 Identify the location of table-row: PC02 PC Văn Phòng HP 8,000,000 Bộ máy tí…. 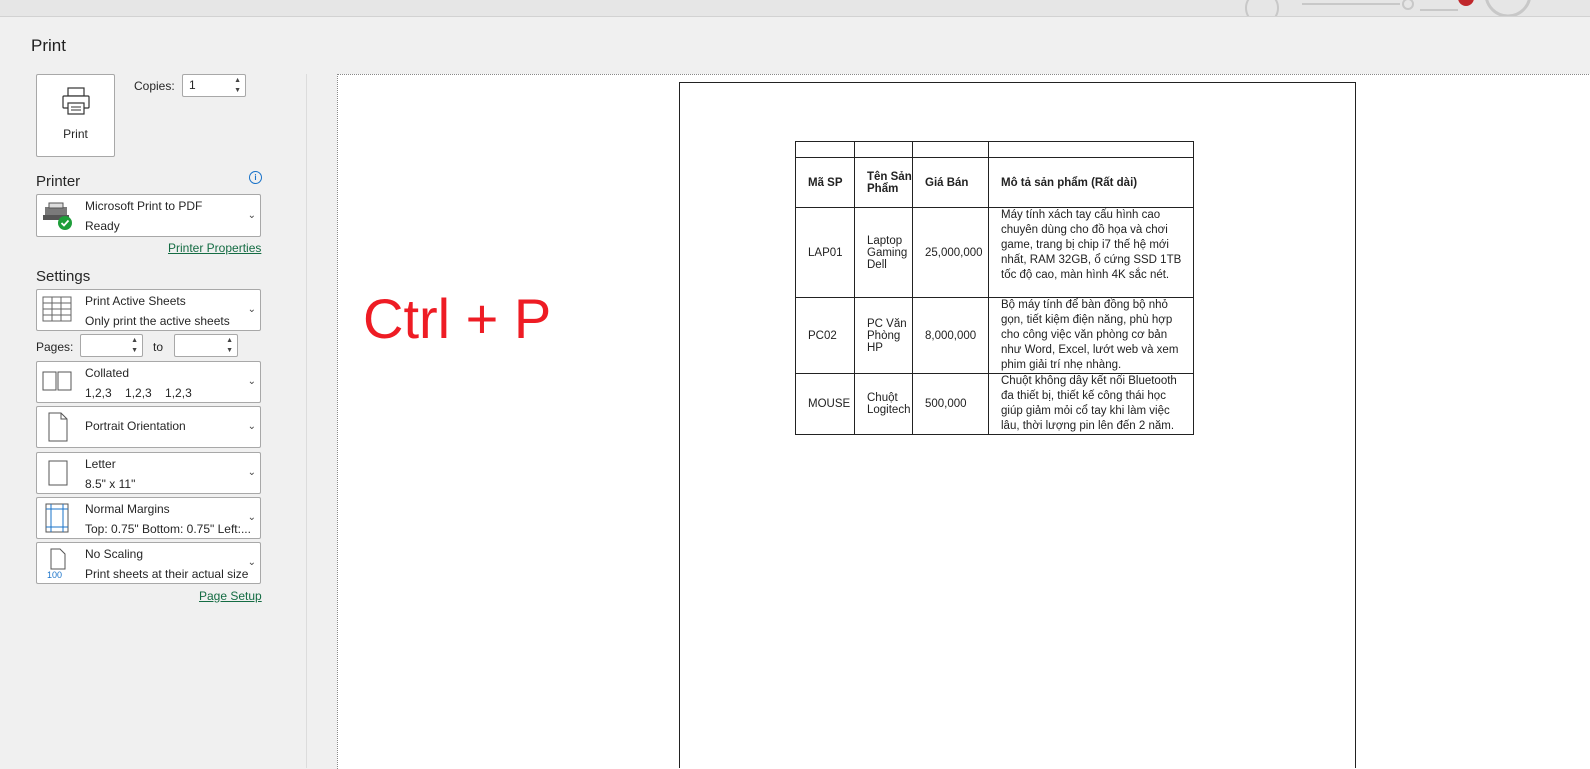
(994, 335).